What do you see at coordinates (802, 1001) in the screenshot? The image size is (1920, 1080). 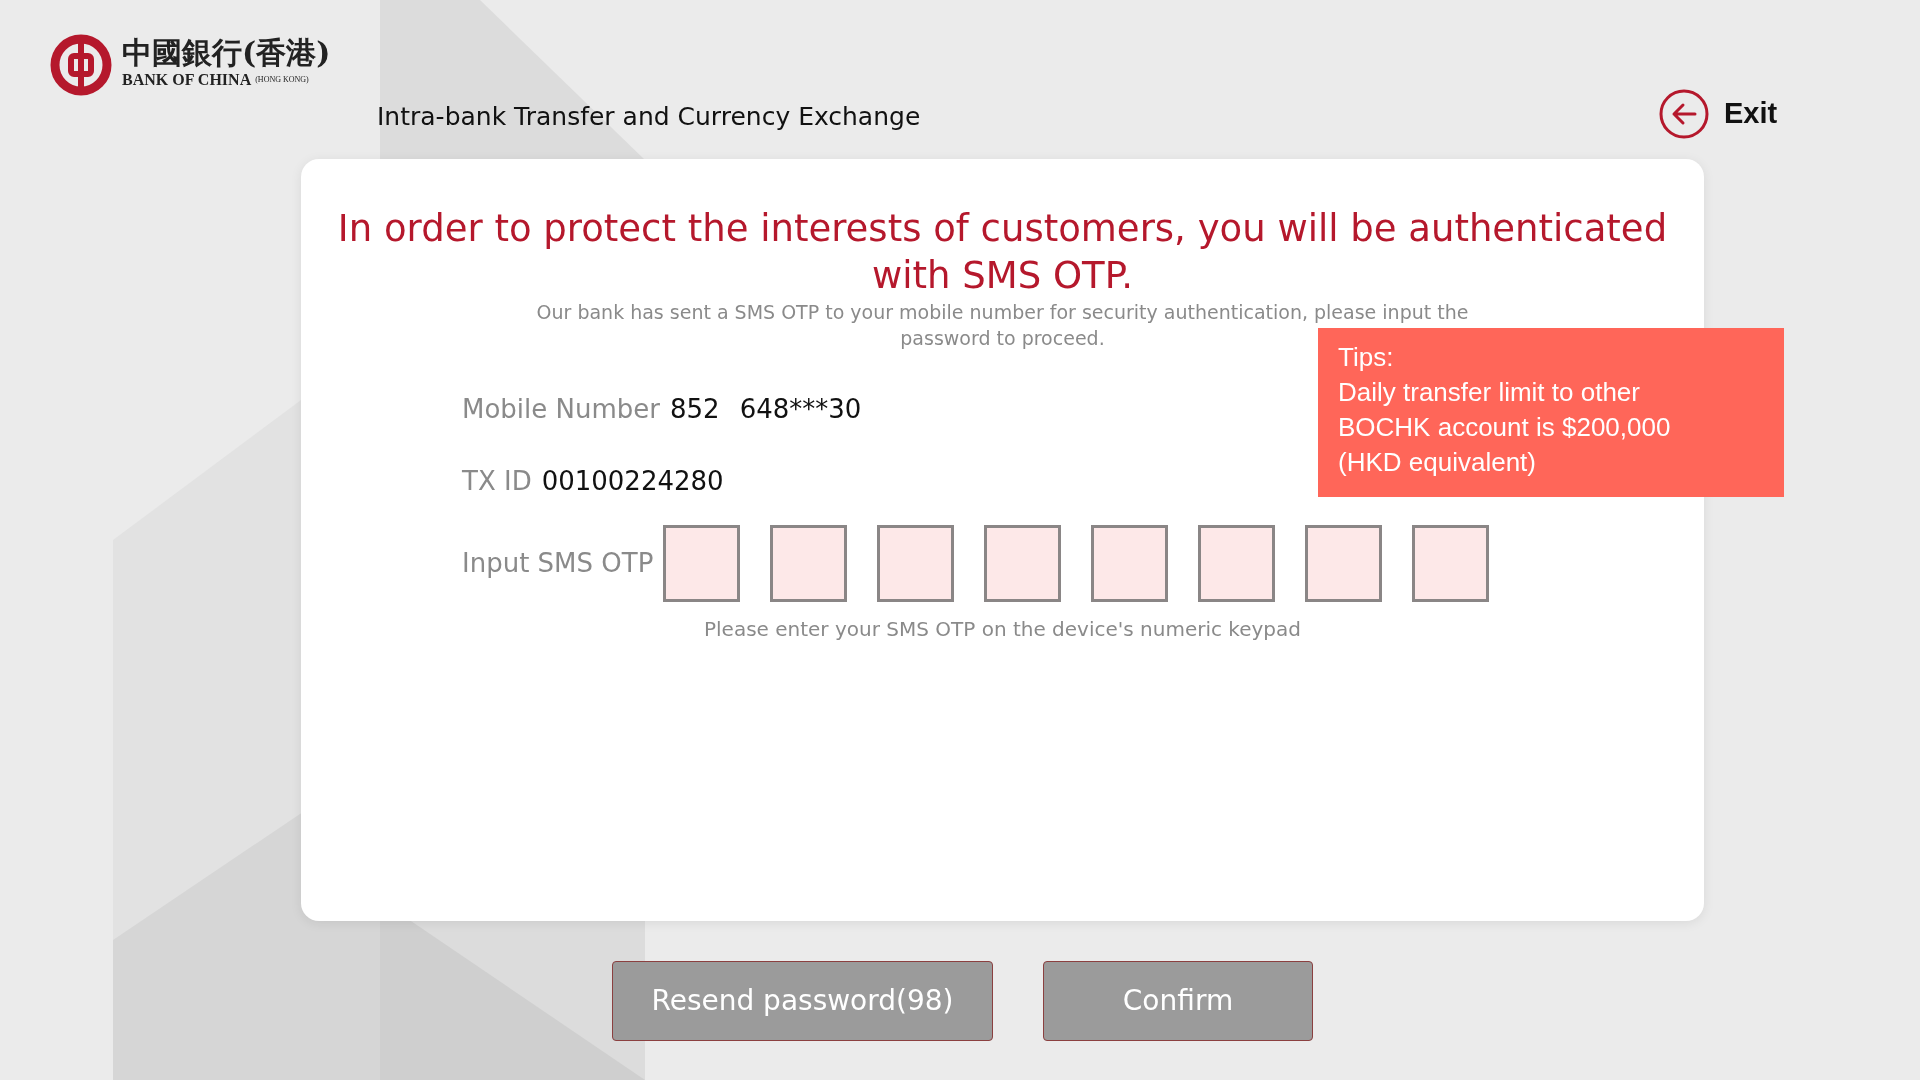 I see `action-button: Resend password(98)` at bounding box center [802, 1001].